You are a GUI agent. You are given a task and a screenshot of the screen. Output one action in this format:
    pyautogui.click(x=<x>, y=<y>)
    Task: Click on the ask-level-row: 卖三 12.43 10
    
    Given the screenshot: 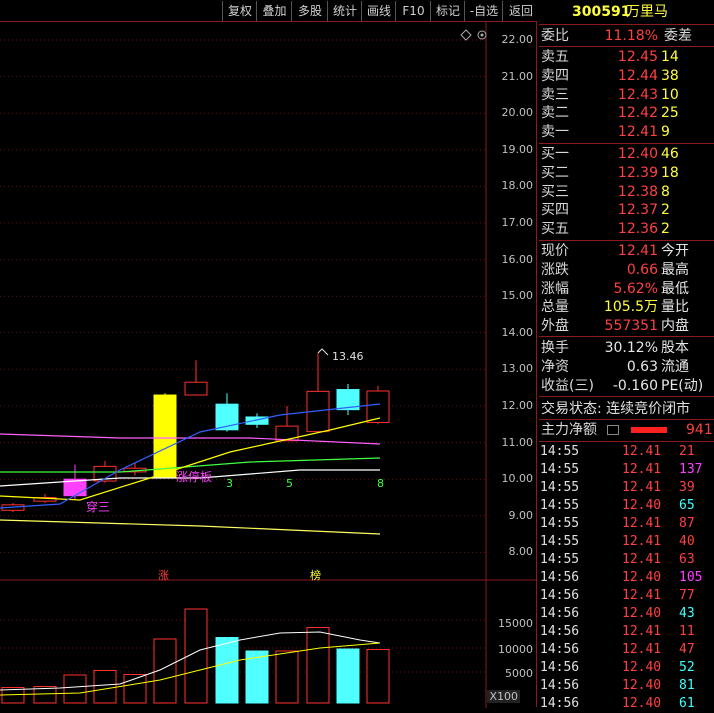 What is the action you would take?
    pyautogui.click(x=626, y=95)
    